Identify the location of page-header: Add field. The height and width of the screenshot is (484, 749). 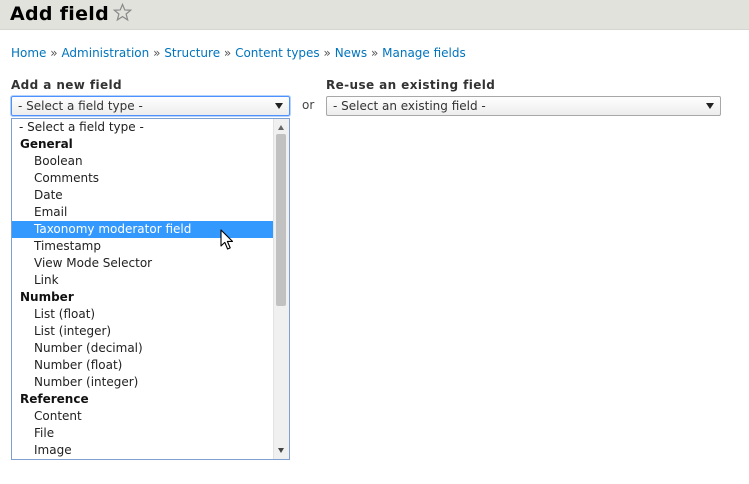
(374, 15).